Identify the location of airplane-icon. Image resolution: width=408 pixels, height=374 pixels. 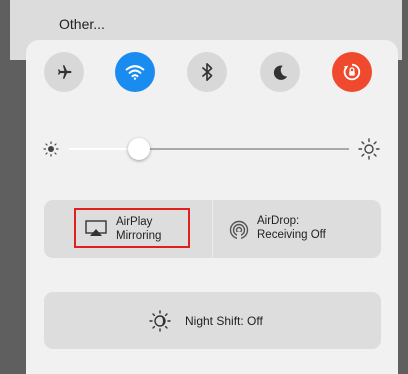
(65, 72).